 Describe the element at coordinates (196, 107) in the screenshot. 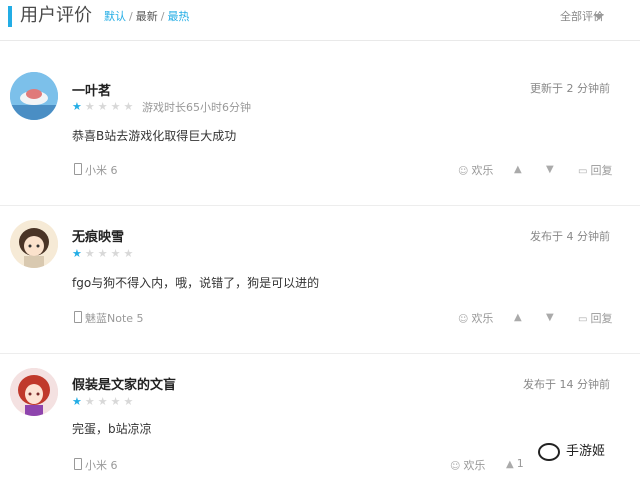

I see `playtime: 游戏时长65小时6分钟` at that location.